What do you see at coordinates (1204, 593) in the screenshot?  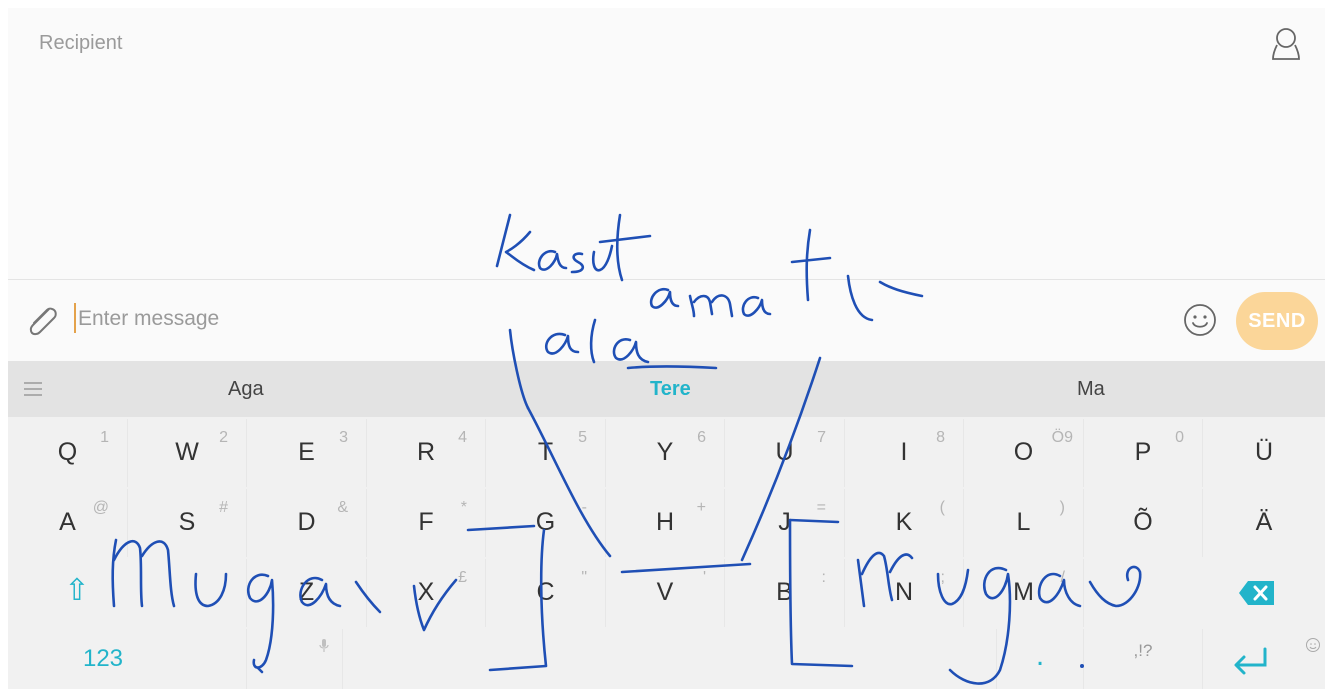 I see `backspace-key: ⌫` at bounding box center [1204, 593].